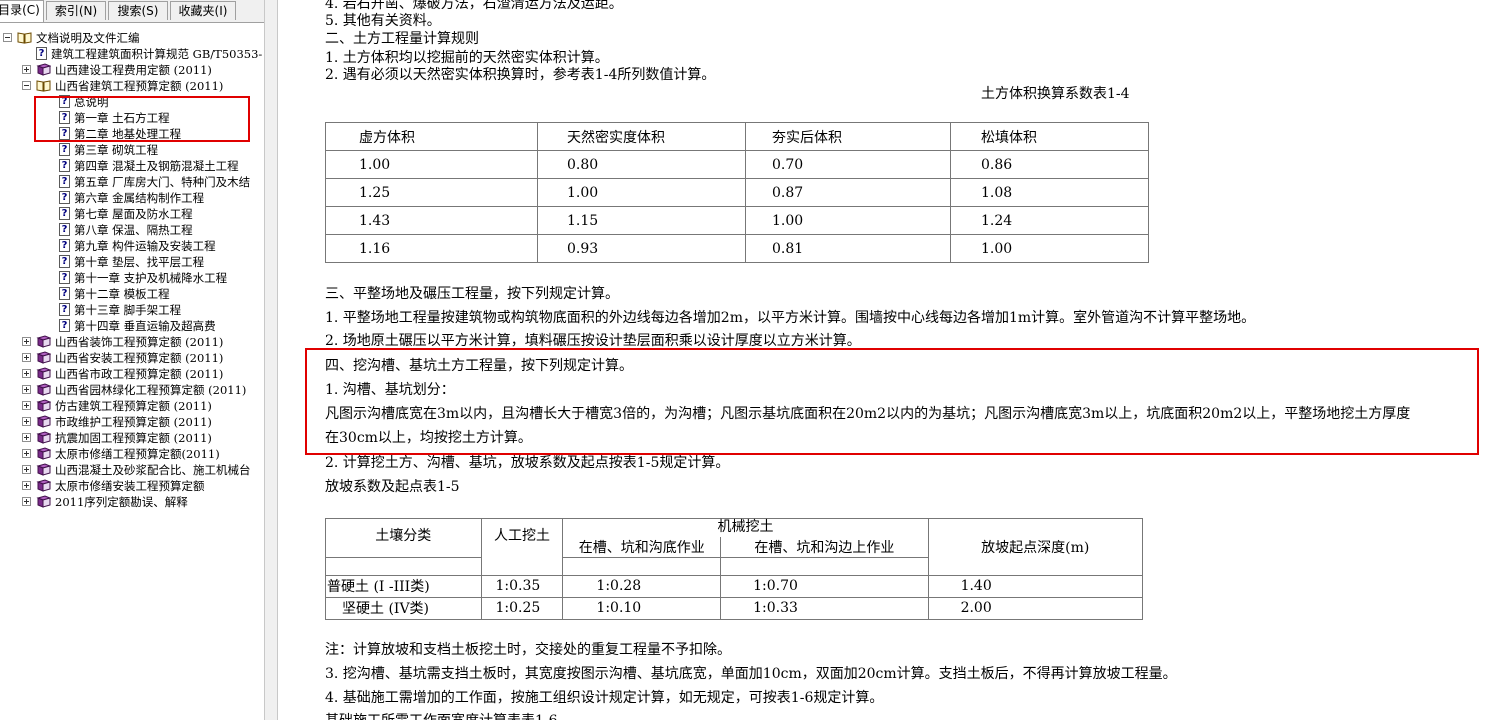 The height and width of the screenshot is (720, 1490). What do you see at coordinates (132, 278) in the screenshot?
I see `tree-item: ? 第十一章 支护及机械降水工程` at bounding box center [132, 278].